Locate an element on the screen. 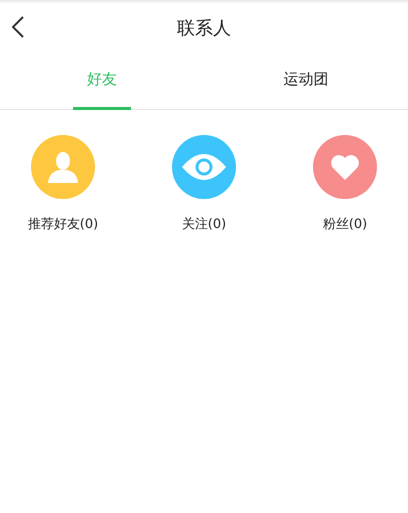  category-label: 关注(0) is located at coordinates (204, 225).